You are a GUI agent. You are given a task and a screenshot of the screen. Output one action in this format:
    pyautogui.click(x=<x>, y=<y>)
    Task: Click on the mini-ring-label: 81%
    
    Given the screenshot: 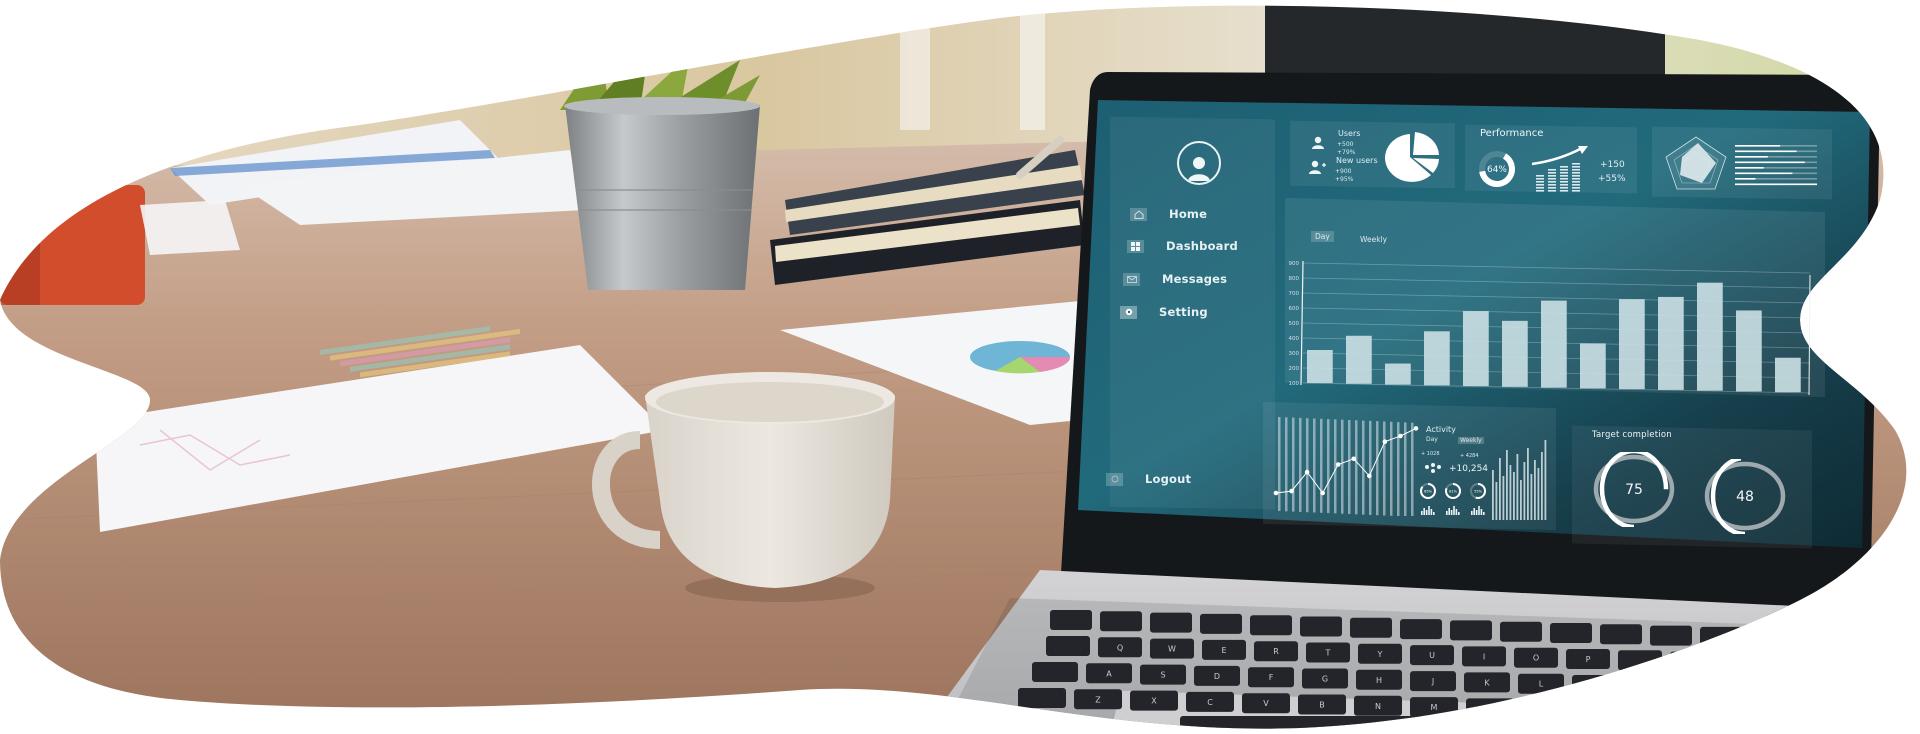 What is the action you would take?
    pyautogui.click(x=1453, y=492)
    